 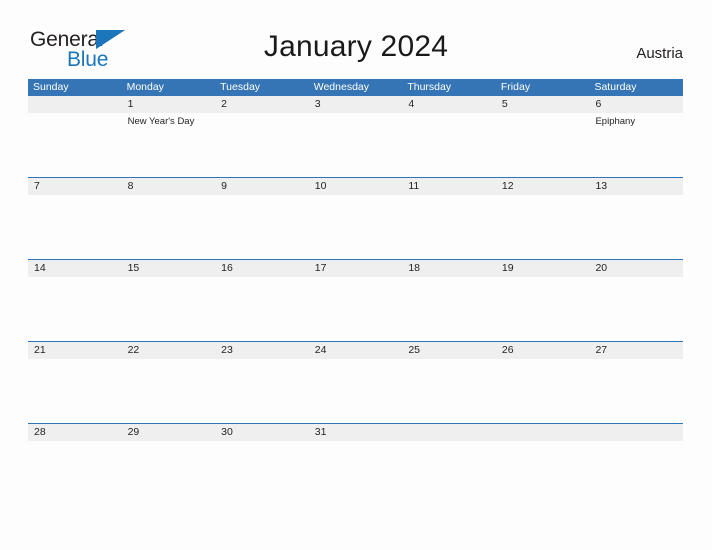 I want to click on day-number: 31, so click(x=356, y=432).